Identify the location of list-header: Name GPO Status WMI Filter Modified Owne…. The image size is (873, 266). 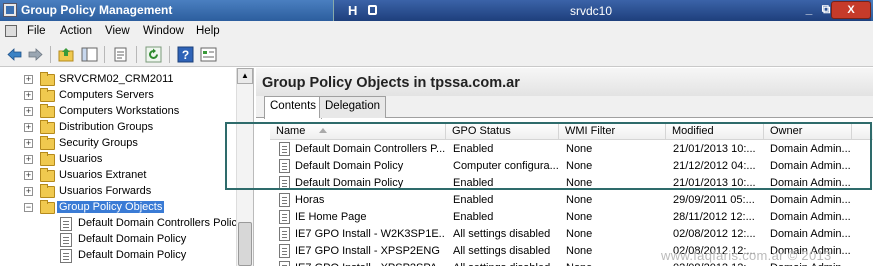
(571, 131).